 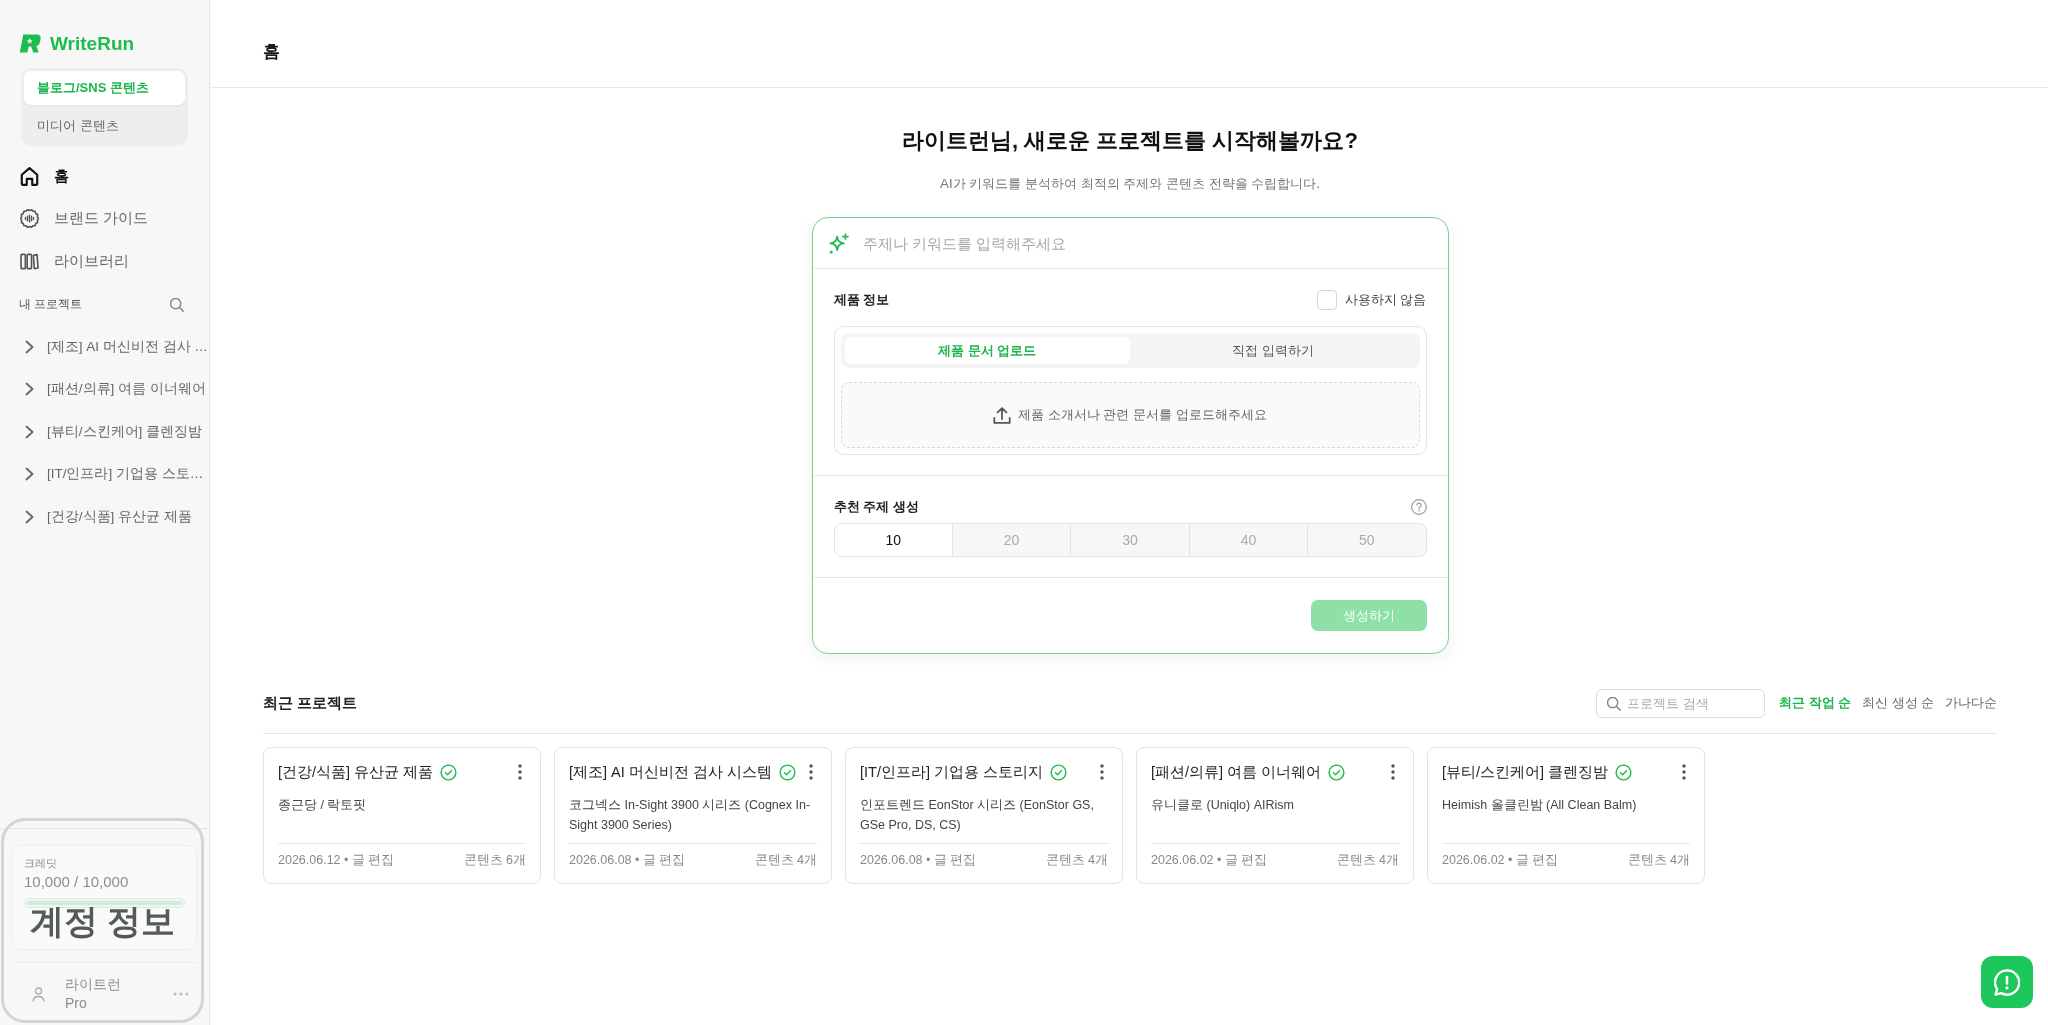 I want to click on checkbox, so click(x=1326, y=300).